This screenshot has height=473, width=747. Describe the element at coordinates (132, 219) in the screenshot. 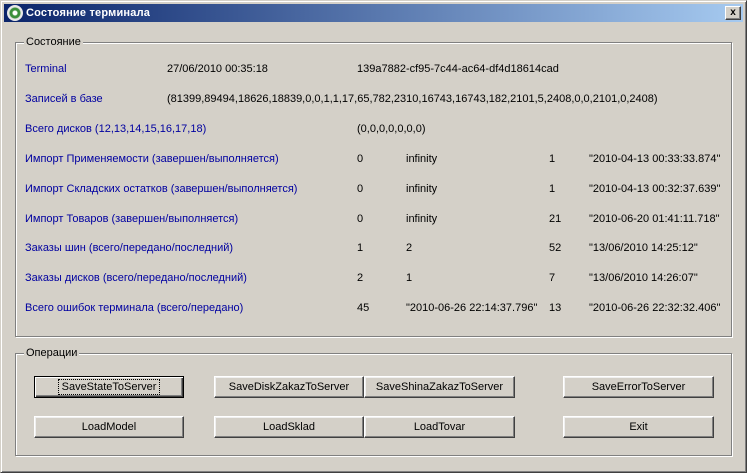

I see `row-label-import-goods: Импорт Товаров (завершен/выполняется)` at that location.